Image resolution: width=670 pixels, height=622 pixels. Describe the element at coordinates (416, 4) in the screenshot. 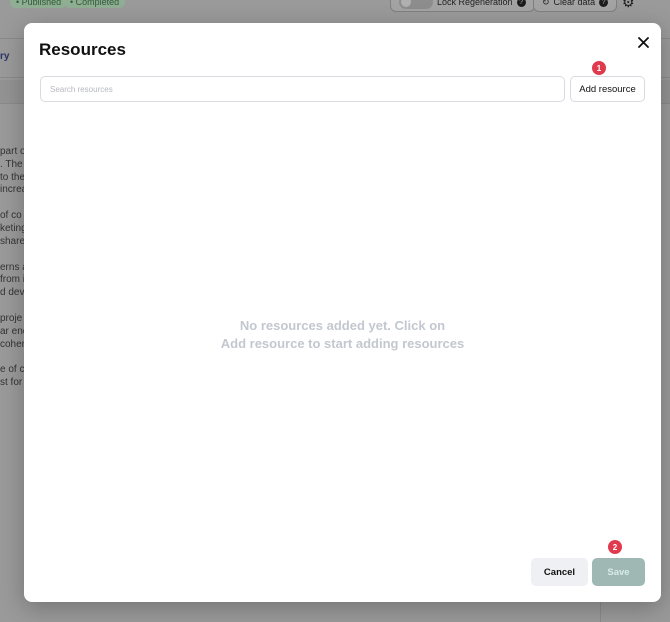

I see `lock-icon` at that location.